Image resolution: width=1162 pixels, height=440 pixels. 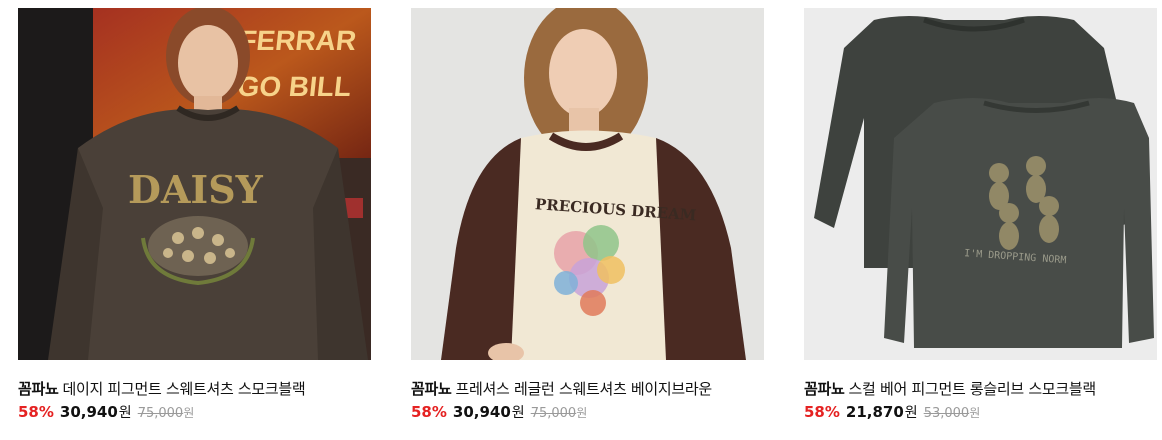 I want to click on backdrop-sign-text-2: GO BILL, so click(x=294, y=86).